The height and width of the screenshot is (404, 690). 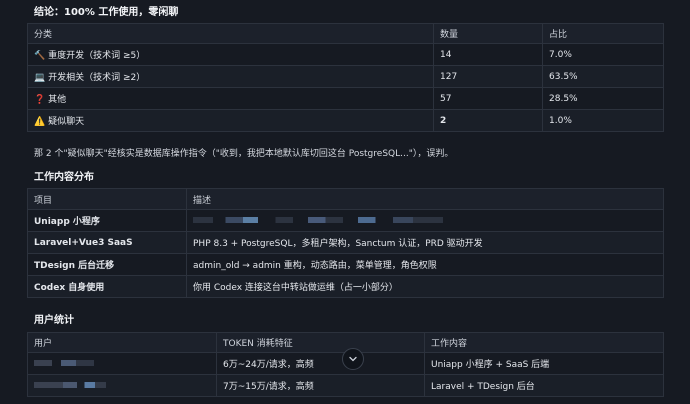 I want to click on share-cell: 7.0%, so click(x=603, y=54).